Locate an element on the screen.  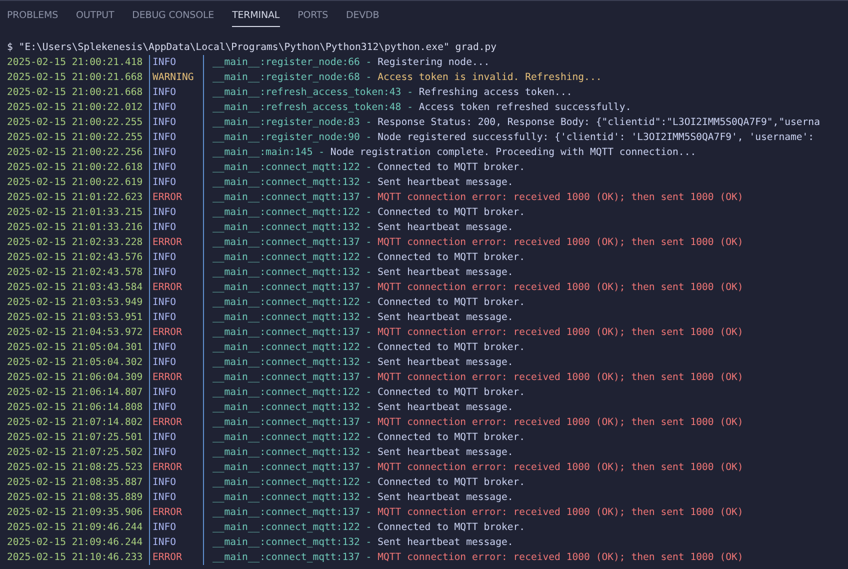
log-source: __main__:register_node:66 - is located at coordinates (292, 63).